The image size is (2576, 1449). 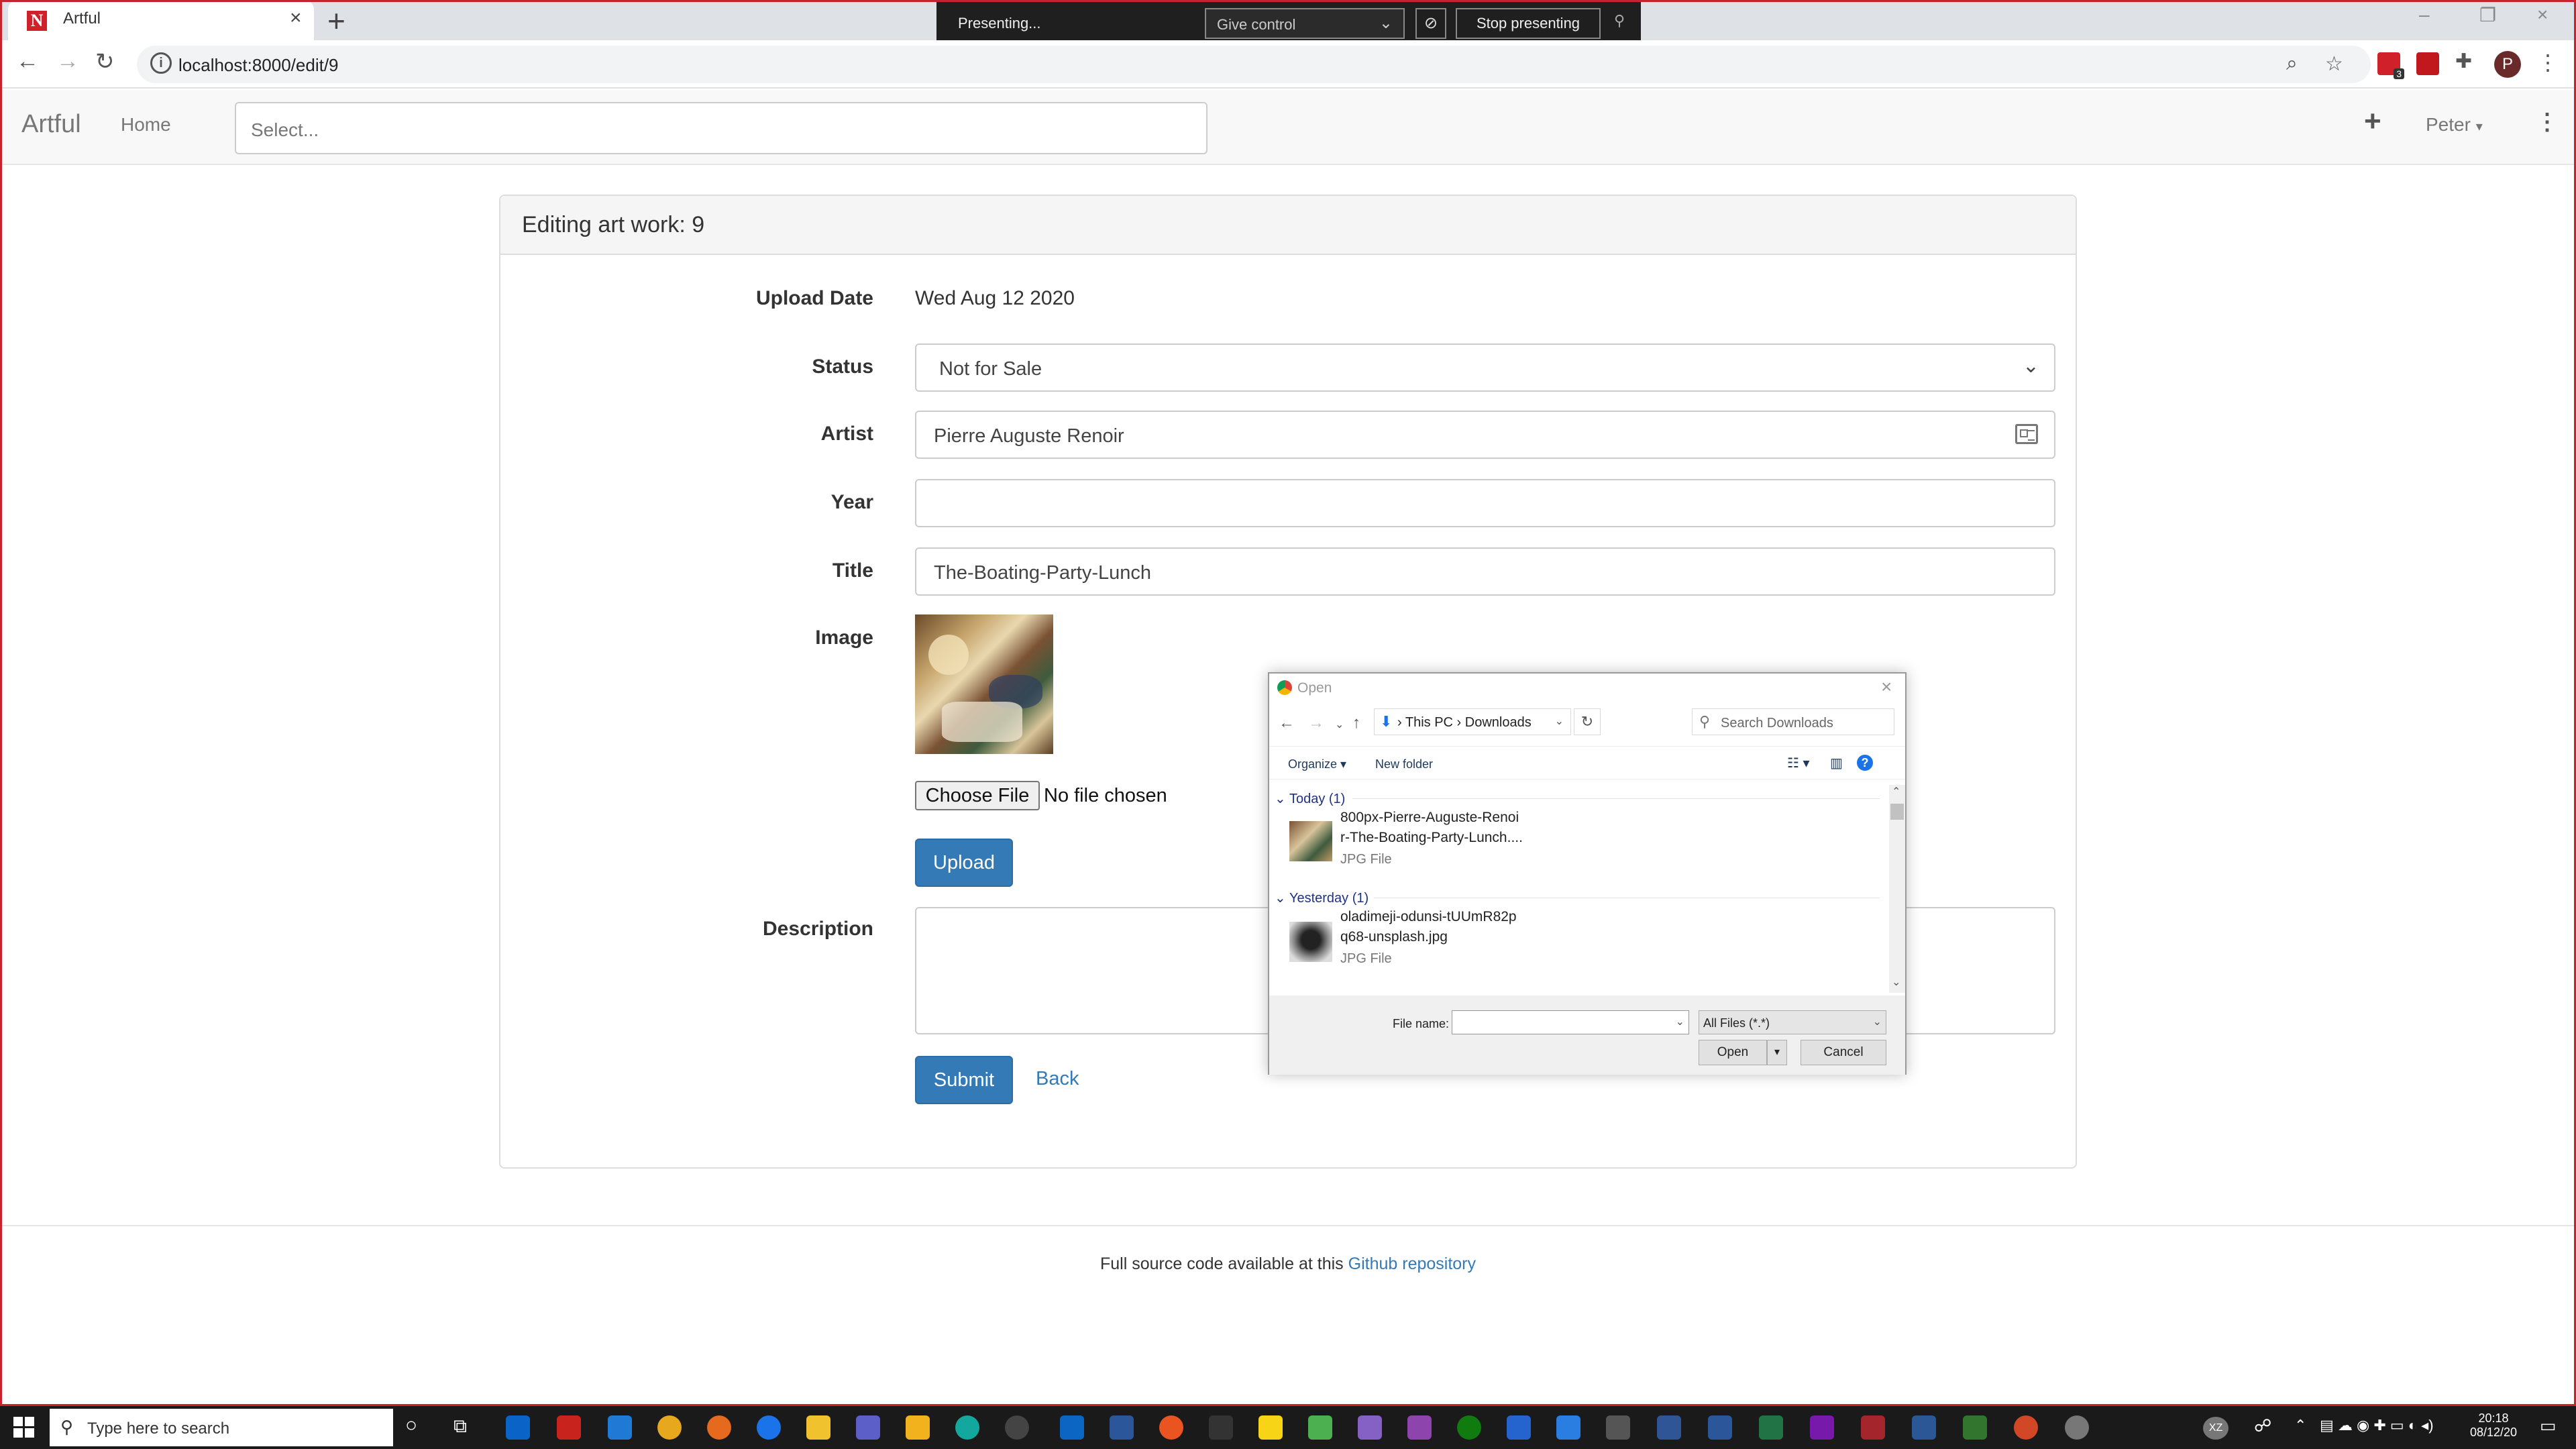 What do you see at coordinates (1320, 1427) in the screenshot?
I see `notepad-icon` at bounding box center [1320, 1427].